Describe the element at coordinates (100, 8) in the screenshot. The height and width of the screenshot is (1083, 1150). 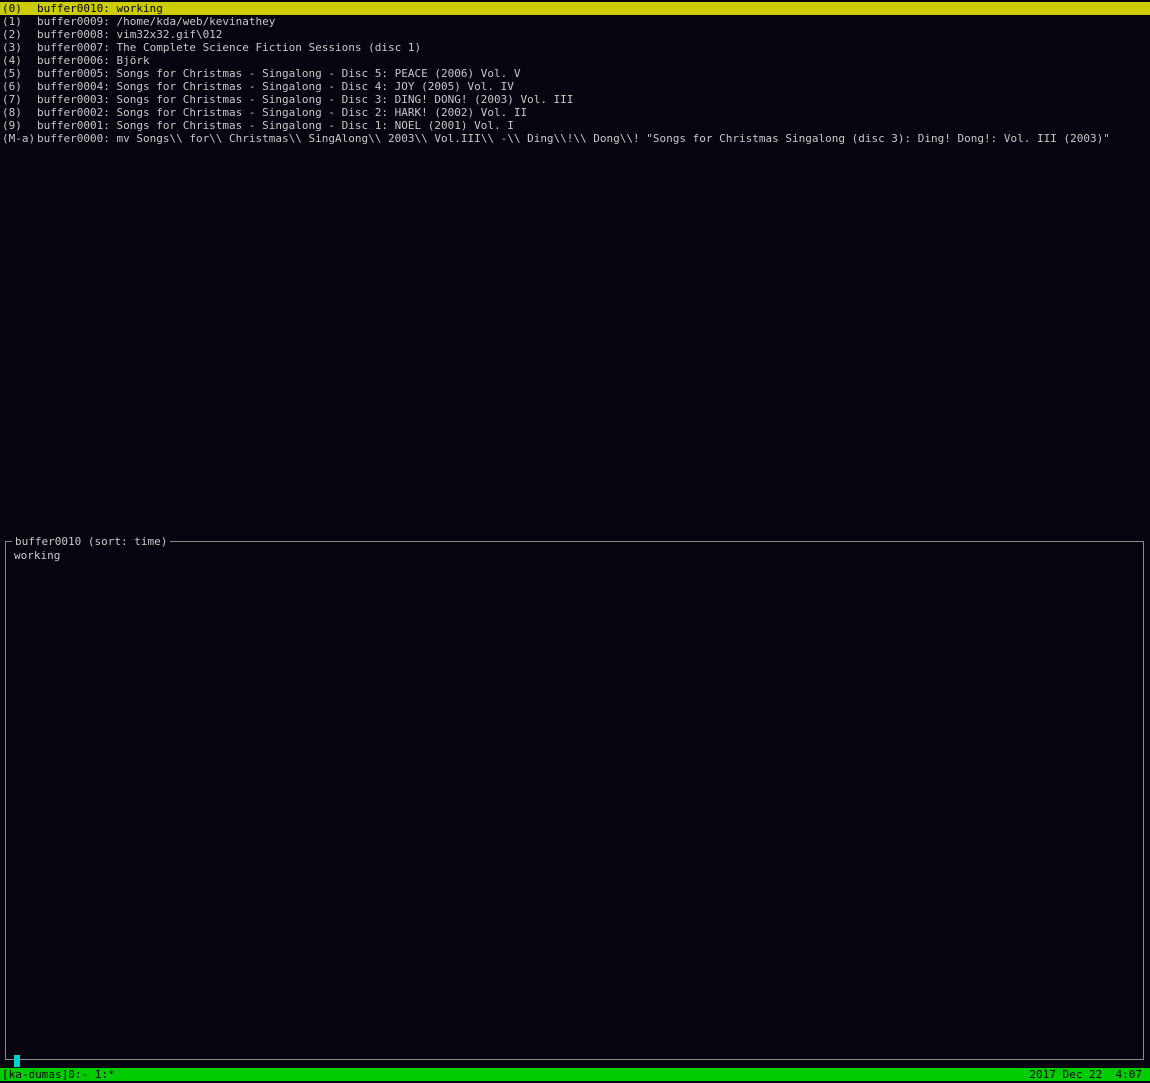
I see `buffer-entry: buffer0010: working` at that location.